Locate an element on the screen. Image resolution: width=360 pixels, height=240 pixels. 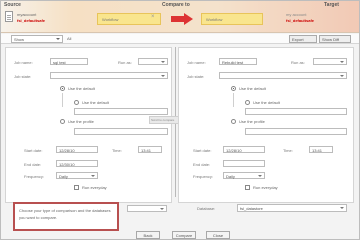
source-default-input is located at coordinates (121, 111).